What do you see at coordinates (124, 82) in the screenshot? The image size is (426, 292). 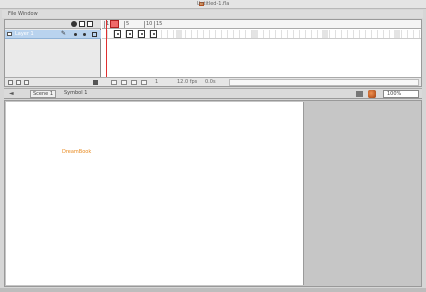 I see `onion-skin-icon` at bounding box center [124, 82].